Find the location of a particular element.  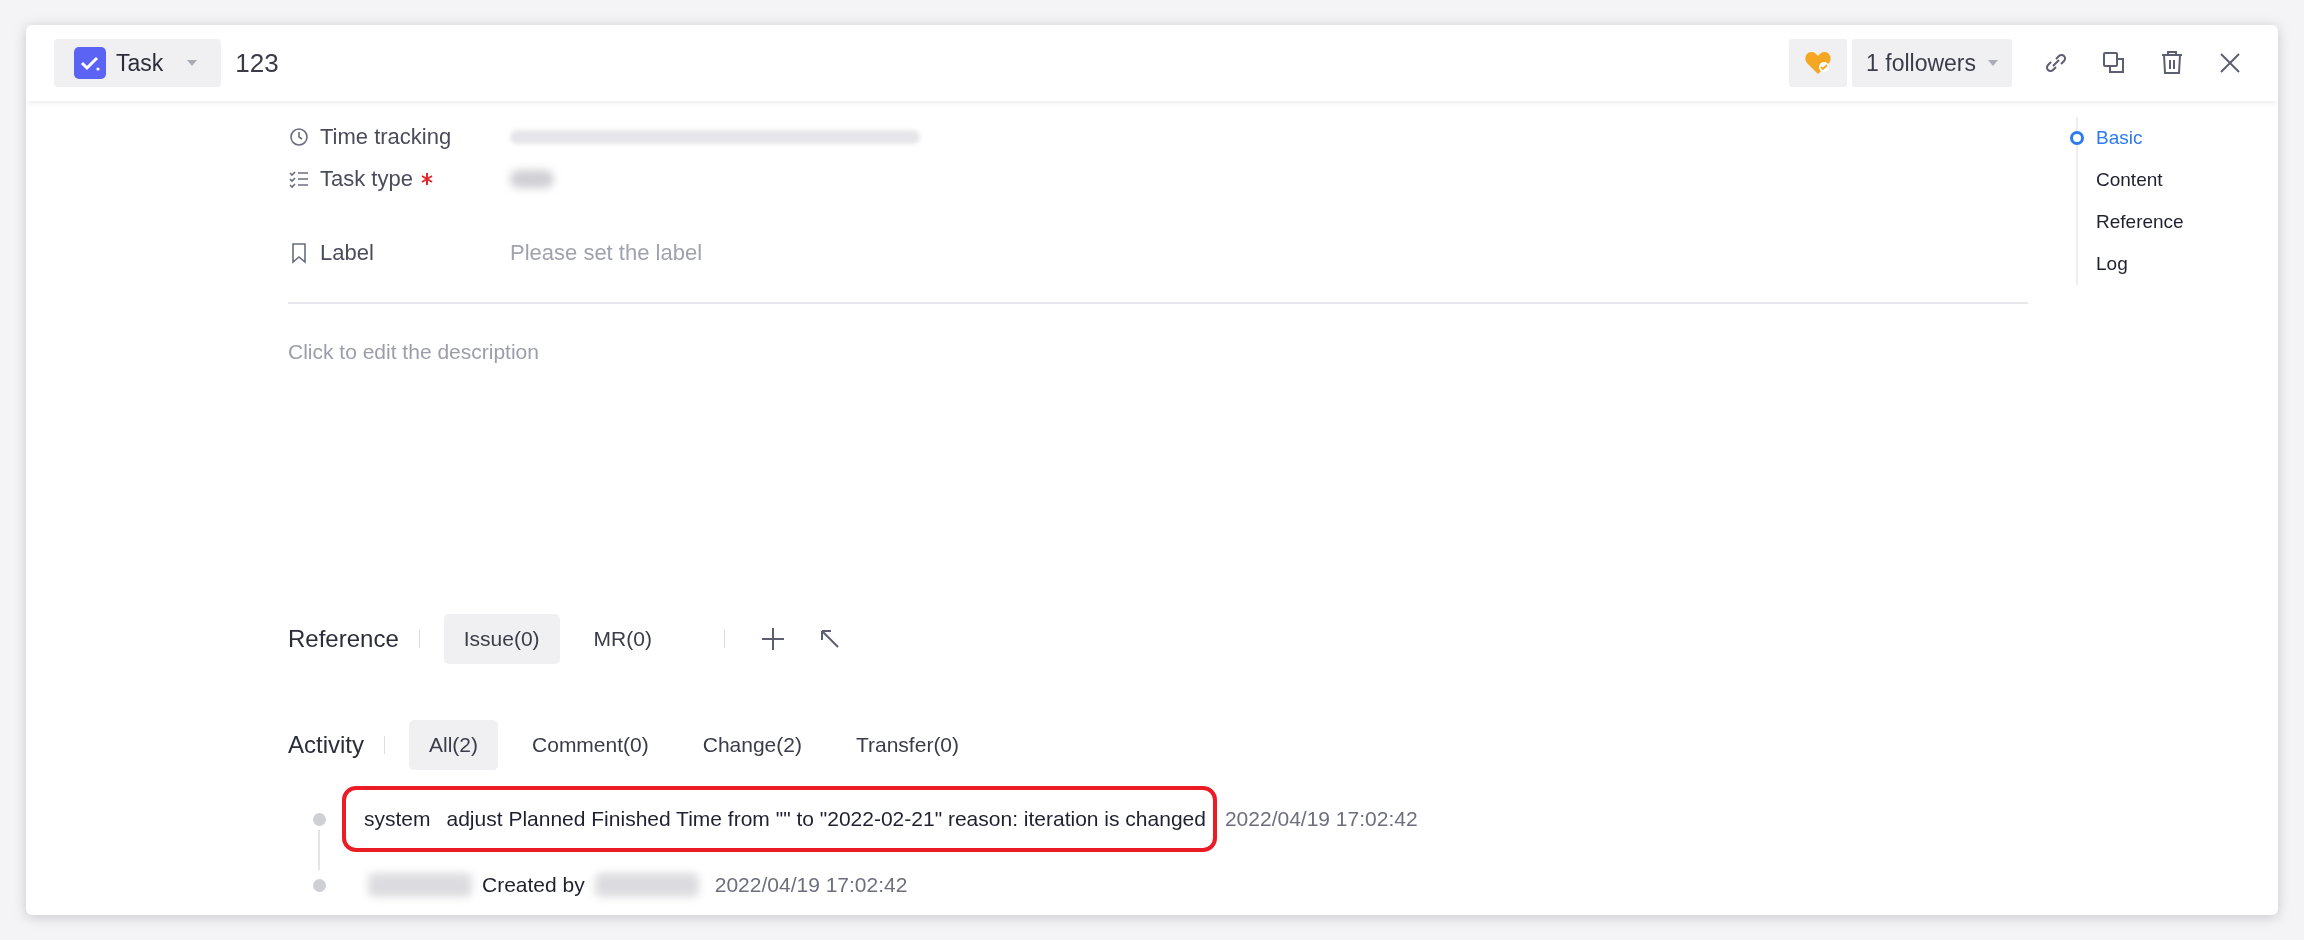

anchor-link: Content is located at coordinates (2129, 180).